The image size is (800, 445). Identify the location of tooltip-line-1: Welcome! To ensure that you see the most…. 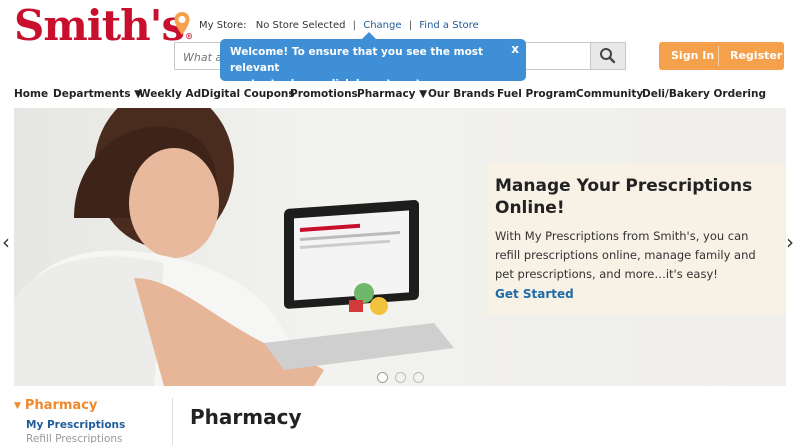
(357, 60).